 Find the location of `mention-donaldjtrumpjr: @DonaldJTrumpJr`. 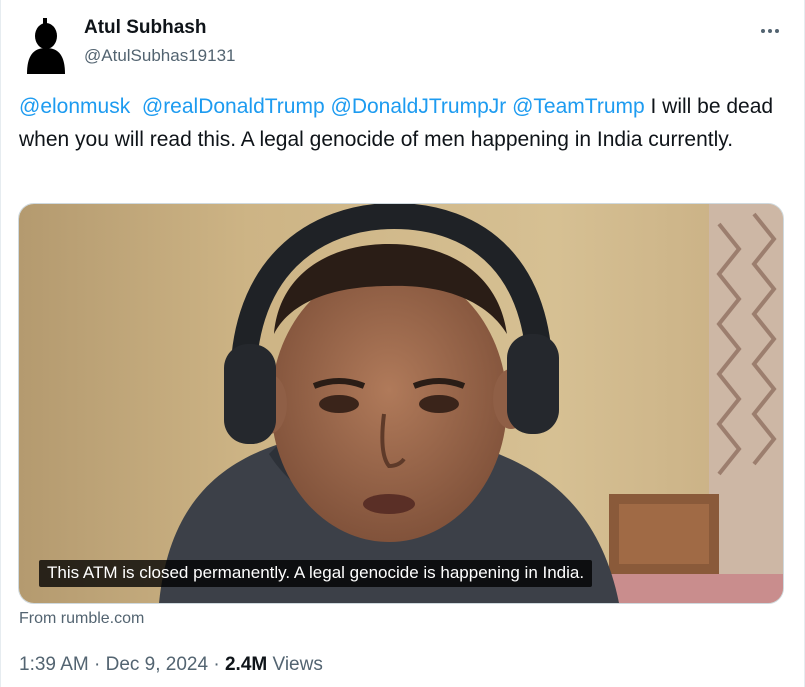

mention-donaldjtrumpjr: @DonaldJTrumpJr is located at coordinates (419, 106).